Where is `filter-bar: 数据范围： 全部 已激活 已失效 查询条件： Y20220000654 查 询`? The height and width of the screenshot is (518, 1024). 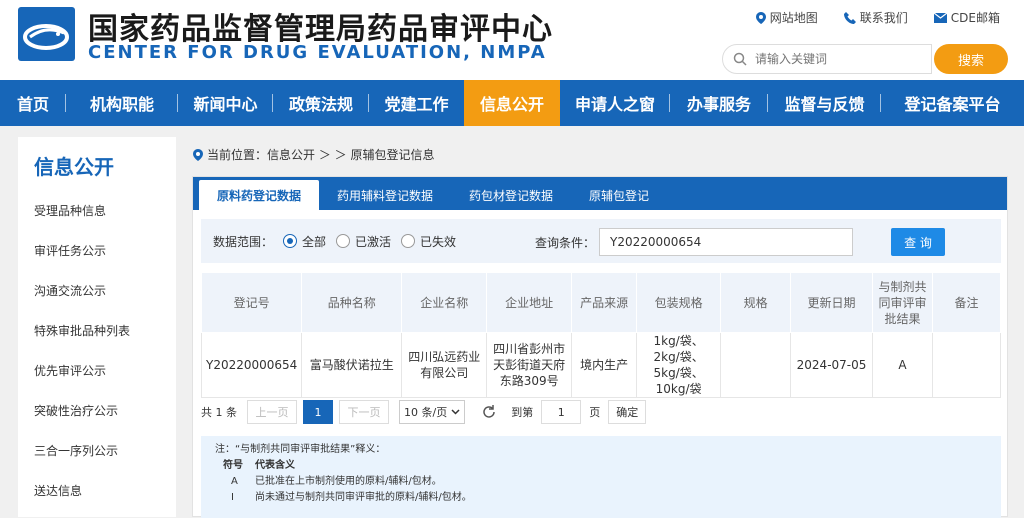
filter-bar: 数据范围： 全部 已激活 已失效 查询条件： Y20220000654 查 询 is located at coordinates (601, 241).